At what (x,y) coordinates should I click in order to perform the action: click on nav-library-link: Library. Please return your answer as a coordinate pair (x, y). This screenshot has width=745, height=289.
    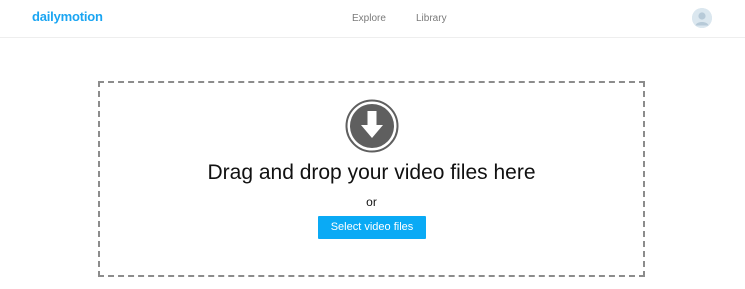
    Looking at the image, I should click on (431, 18).